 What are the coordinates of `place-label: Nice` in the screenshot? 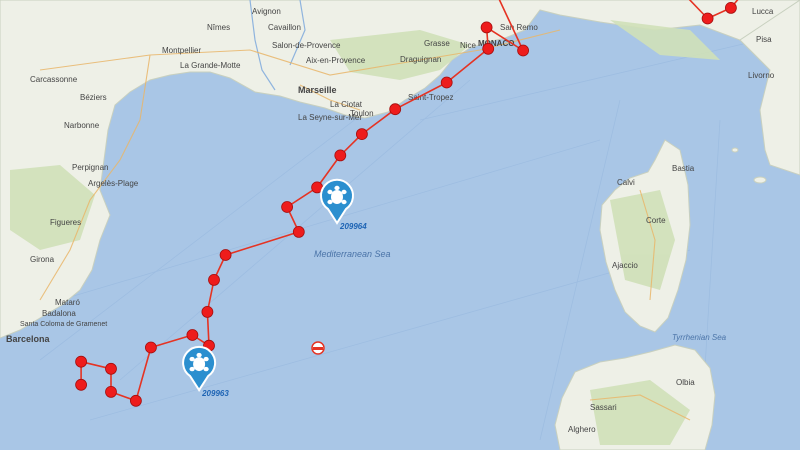 It's located at (468, 45).